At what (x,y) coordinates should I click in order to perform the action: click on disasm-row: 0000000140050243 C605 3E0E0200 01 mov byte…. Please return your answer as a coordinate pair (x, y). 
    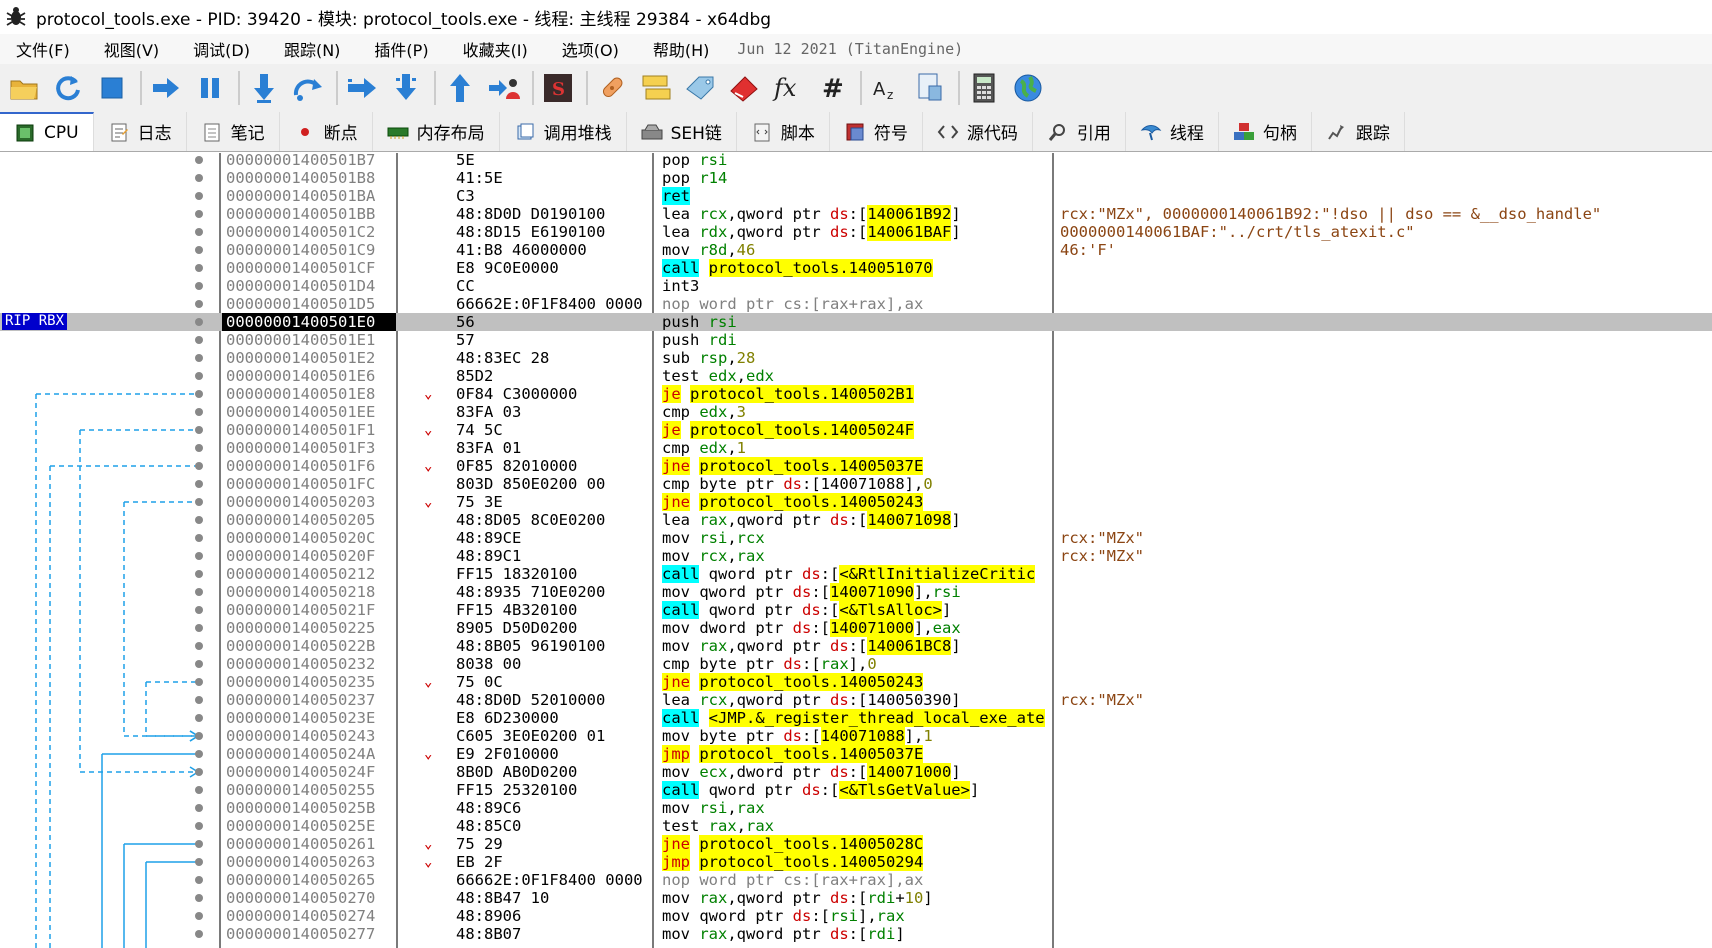
    Looking at the image, I should click on (856, 736).